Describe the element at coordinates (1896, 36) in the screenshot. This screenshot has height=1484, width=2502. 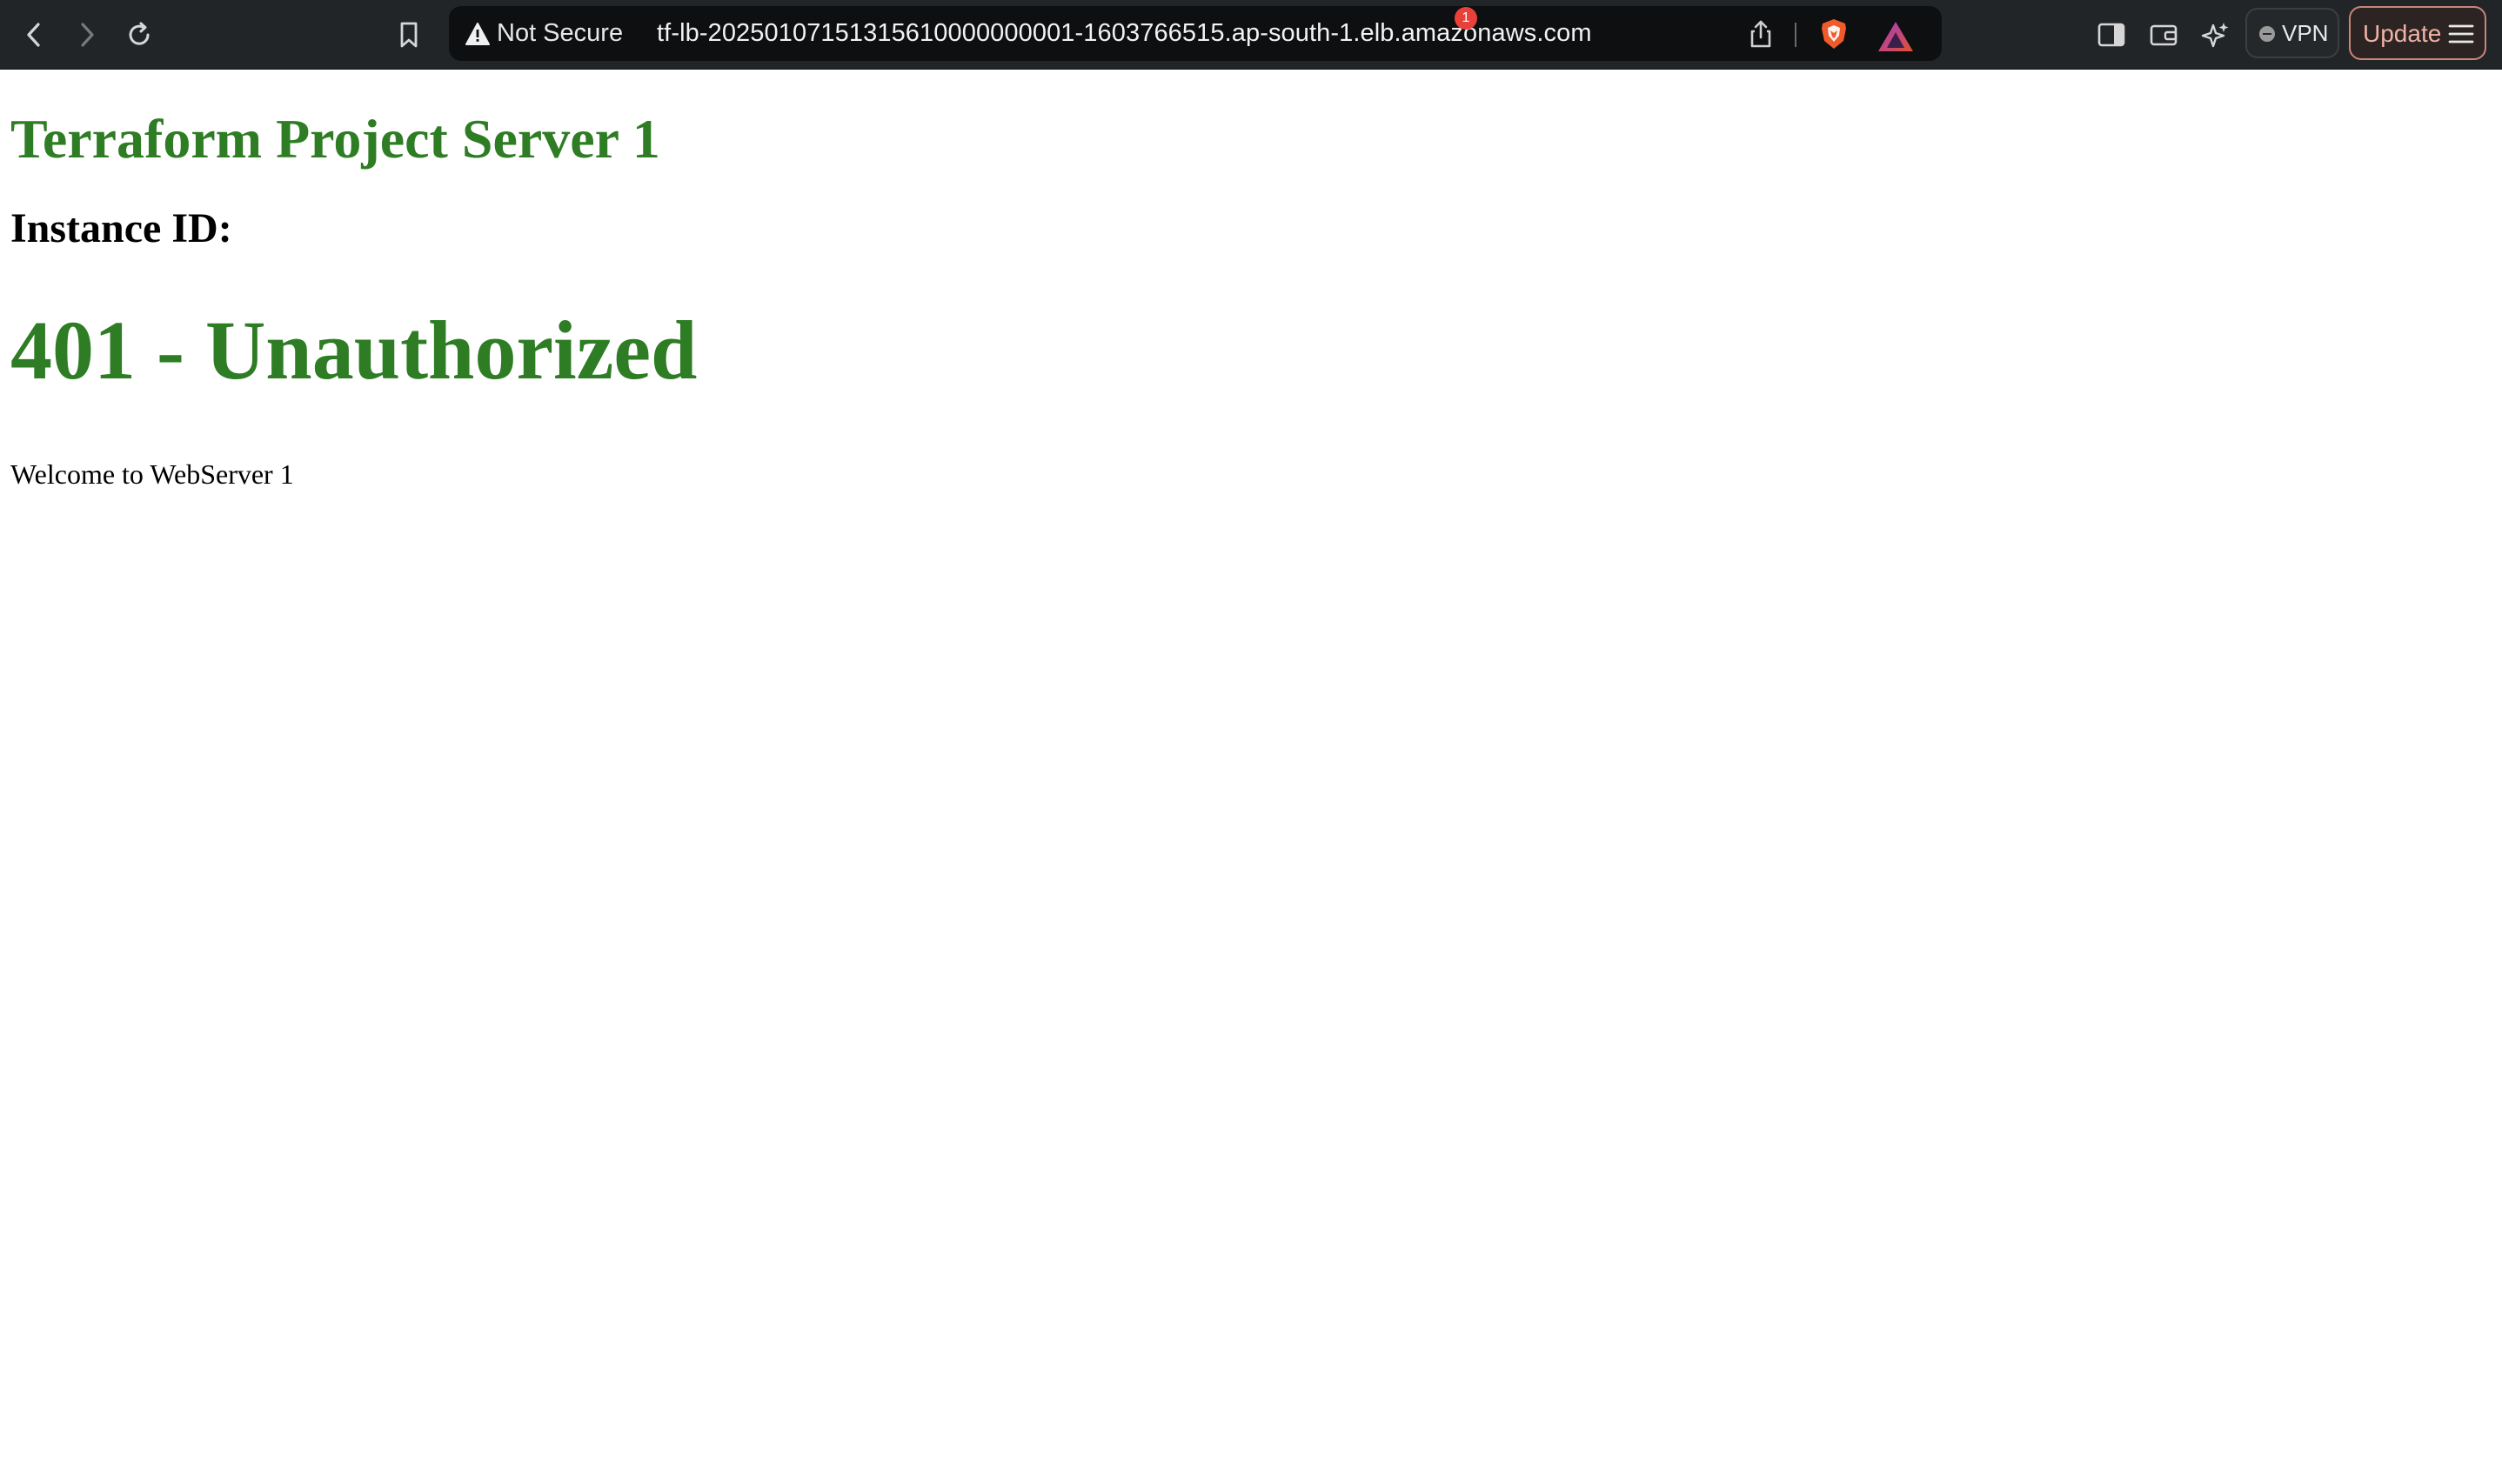
I see `brave-rewards-icon` at that location.